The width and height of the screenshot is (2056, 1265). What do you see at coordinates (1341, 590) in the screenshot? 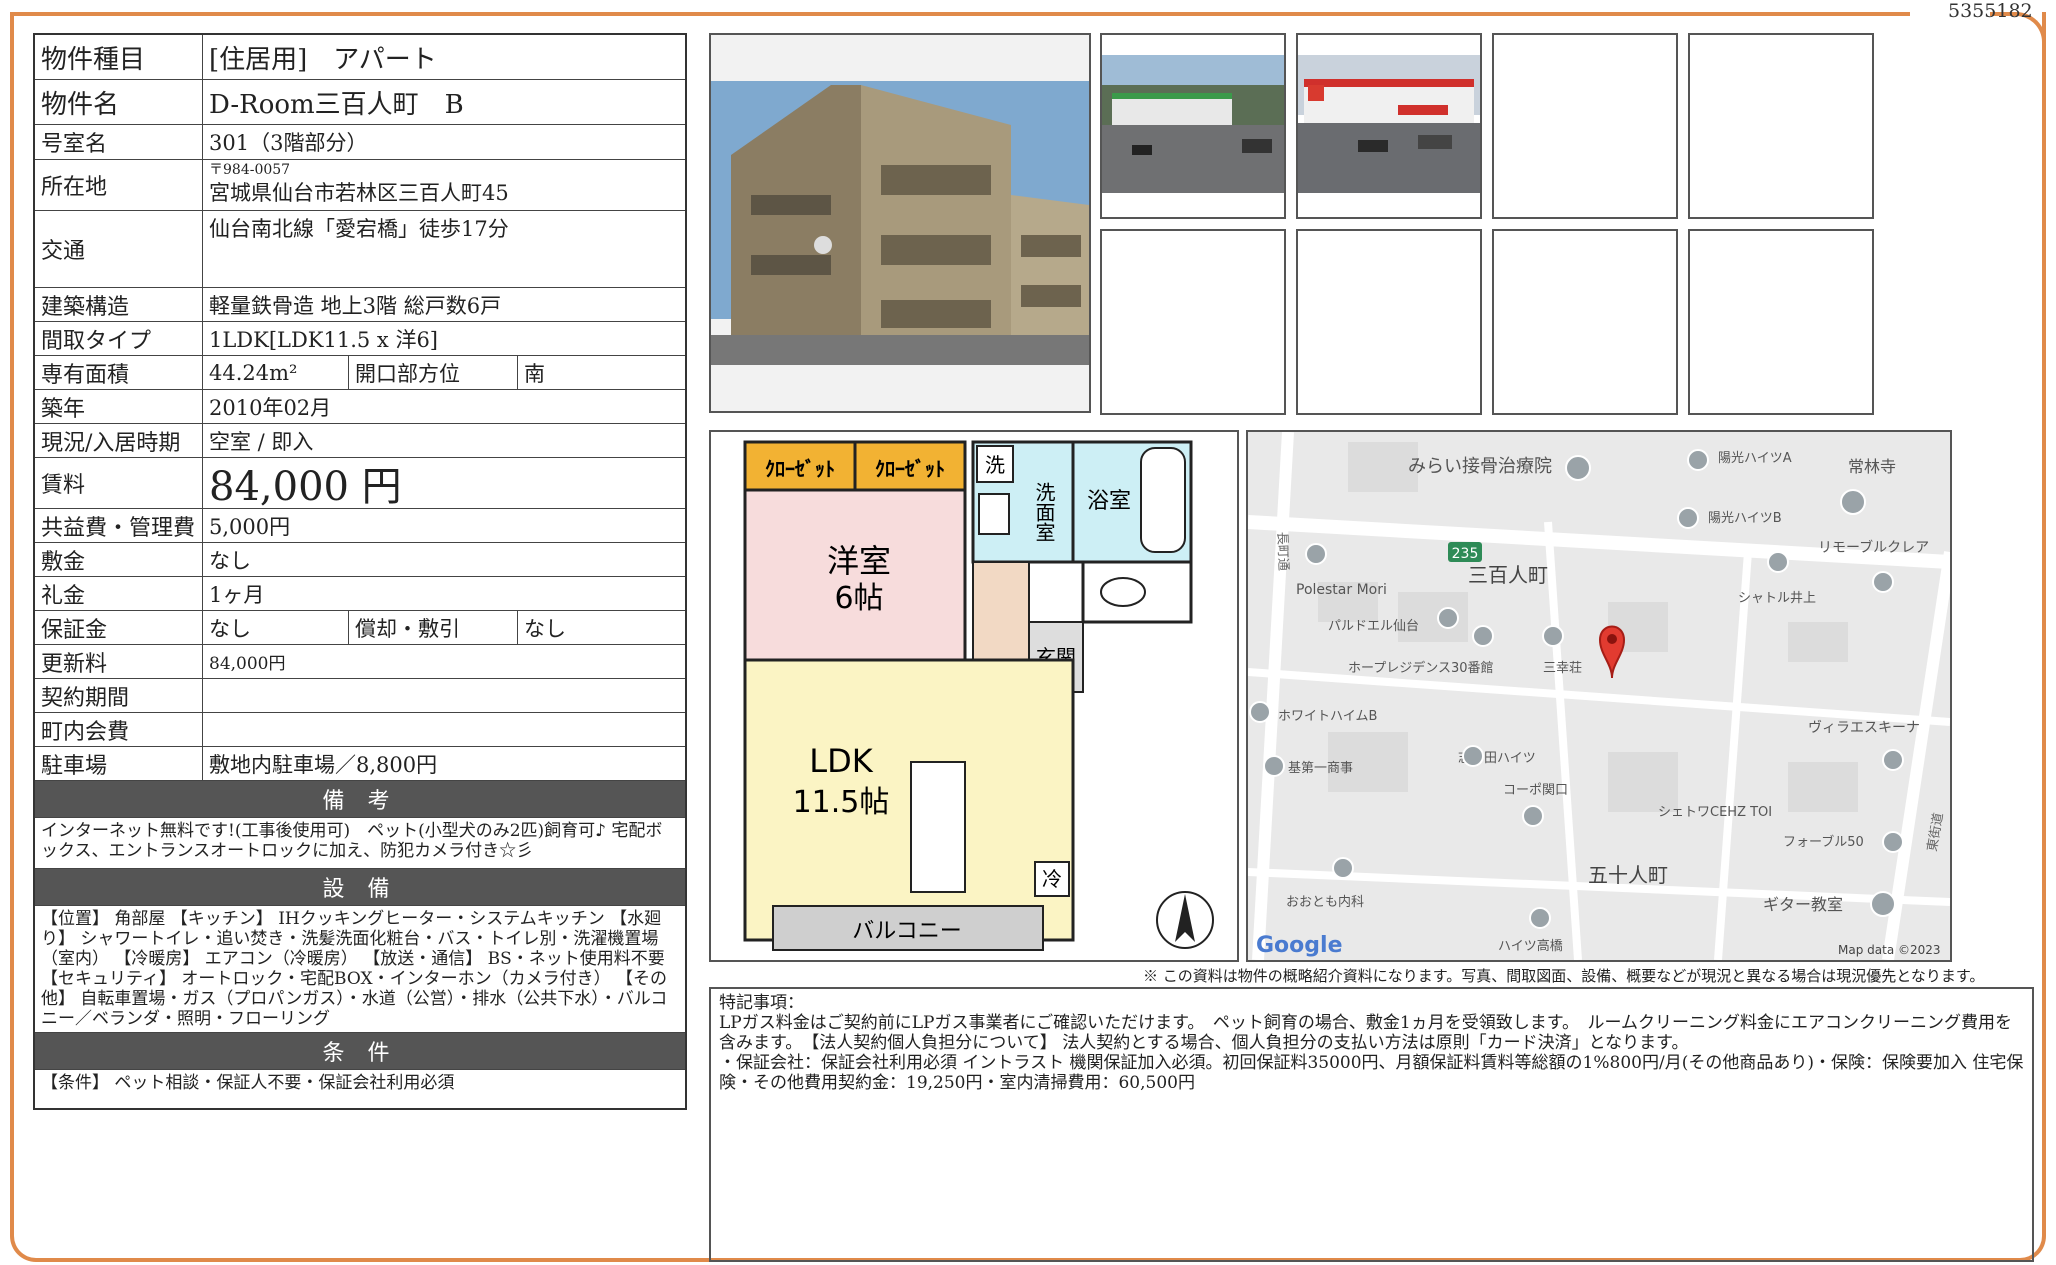
I see `map-label-polestar: Polestar Mori` at bounding box center [1341, 590].